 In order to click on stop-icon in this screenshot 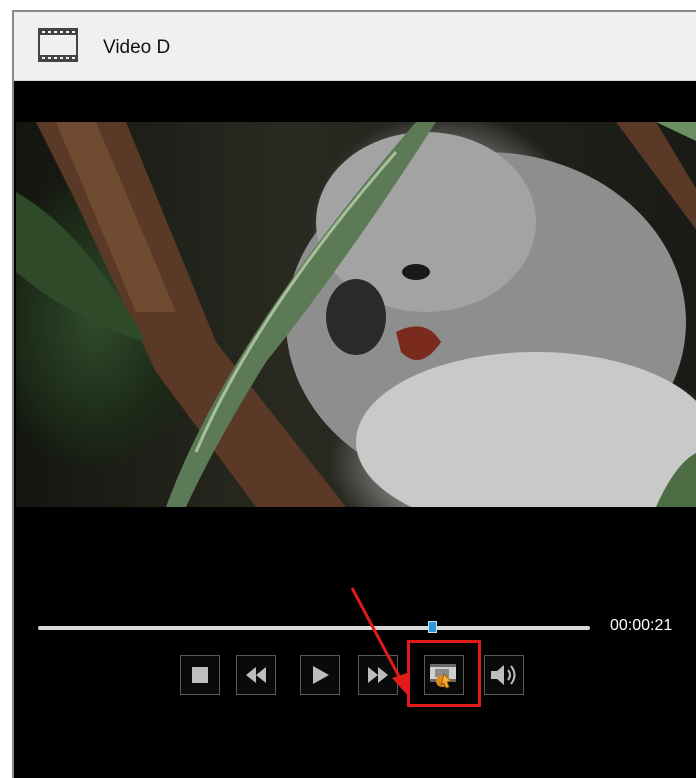, I will do `click(200, 675)`.